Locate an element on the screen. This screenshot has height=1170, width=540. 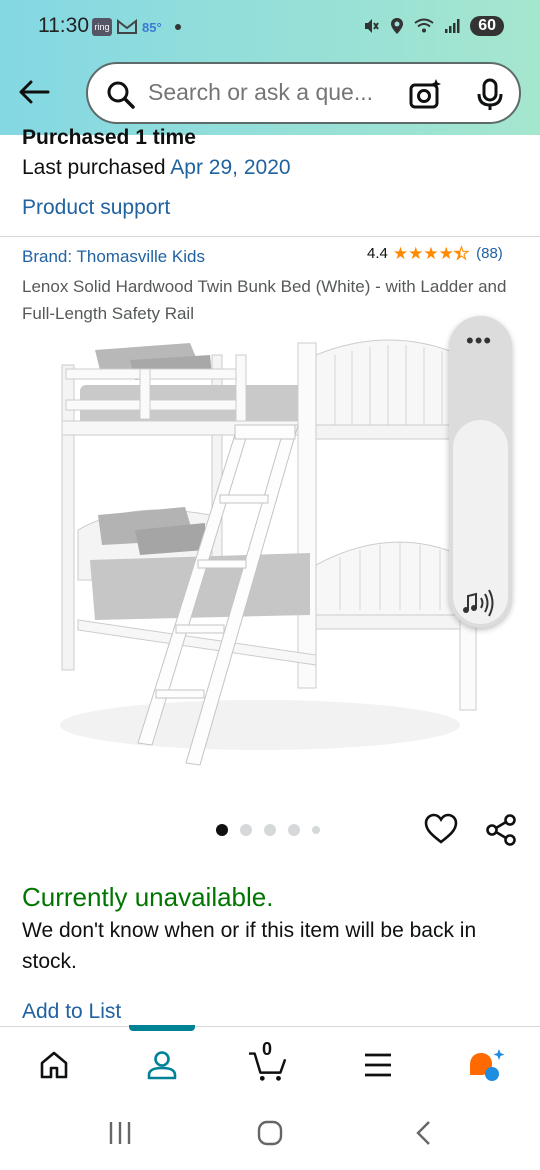
back-chevron-icon is located at coordinates (423, 1133).